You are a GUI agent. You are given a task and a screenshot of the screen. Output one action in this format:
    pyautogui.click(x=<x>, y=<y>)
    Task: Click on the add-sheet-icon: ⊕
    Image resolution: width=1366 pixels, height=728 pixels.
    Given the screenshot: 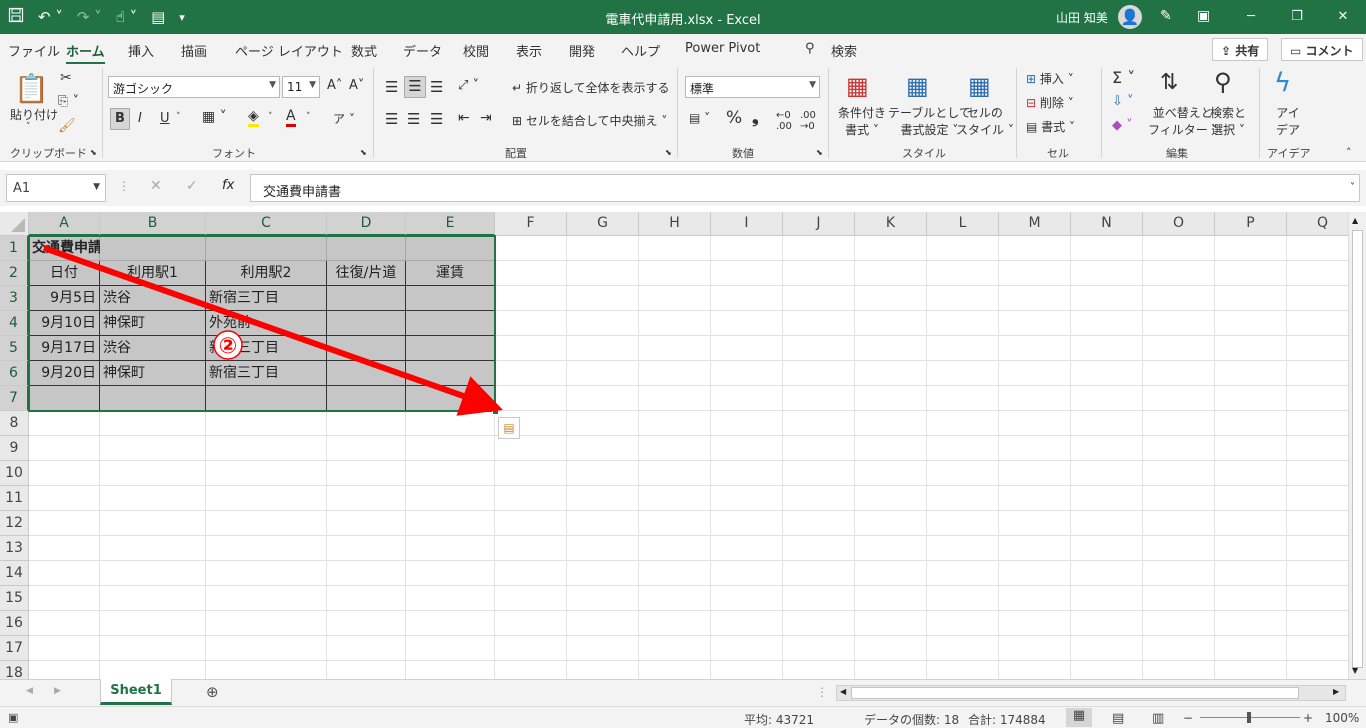 What is the action you would take?
    pyautogui.click(x=212, y=692)
    